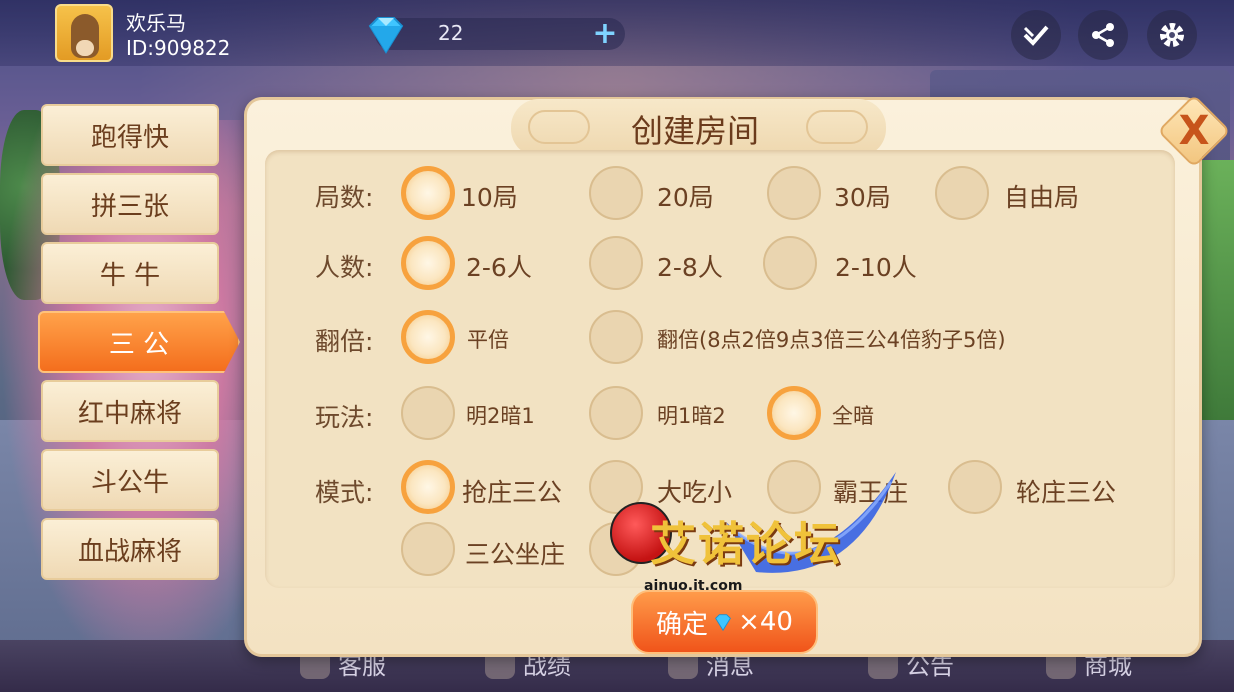  I want to click on multiplier-label: 翻倍:, so click(344, 341).